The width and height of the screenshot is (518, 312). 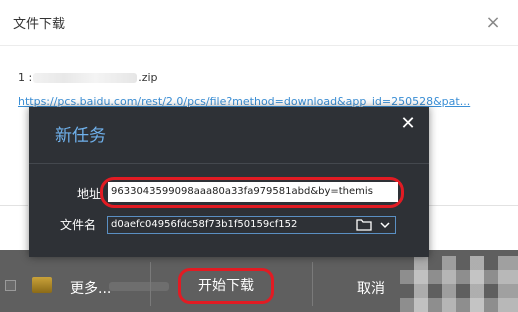 What do you see at coordinates (42, 285) in the screenshot?
I see `app-icon` at bounding box center [42, 285].